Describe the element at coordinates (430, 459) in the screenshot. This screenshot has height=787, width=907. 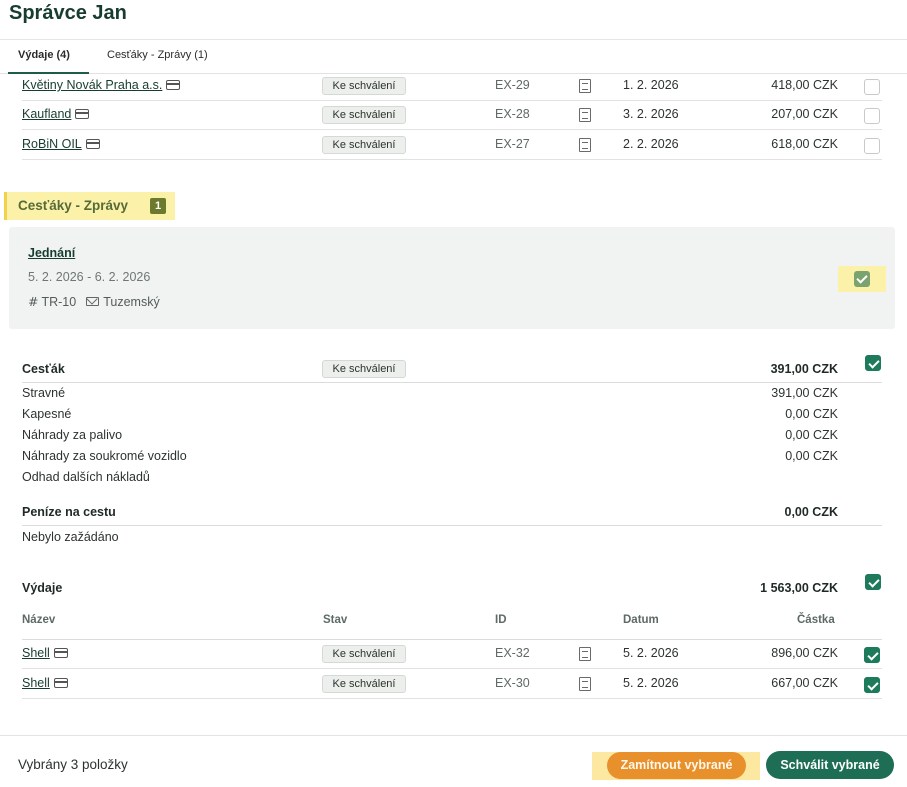
I see `detail-row: Náhrady za soukromé vozidlo 0,00 CZK` at that location.